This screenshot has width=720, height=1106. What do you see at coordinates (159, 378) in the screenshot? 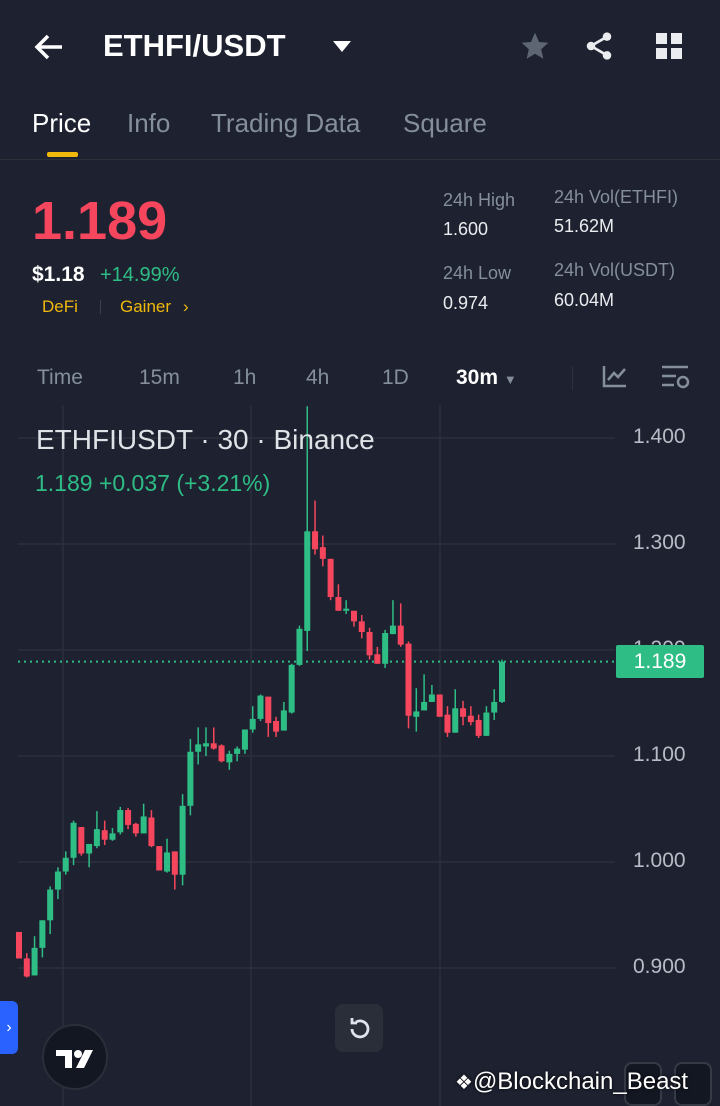
I see `interval-15m: 15m` at bounding box center [159, 378].